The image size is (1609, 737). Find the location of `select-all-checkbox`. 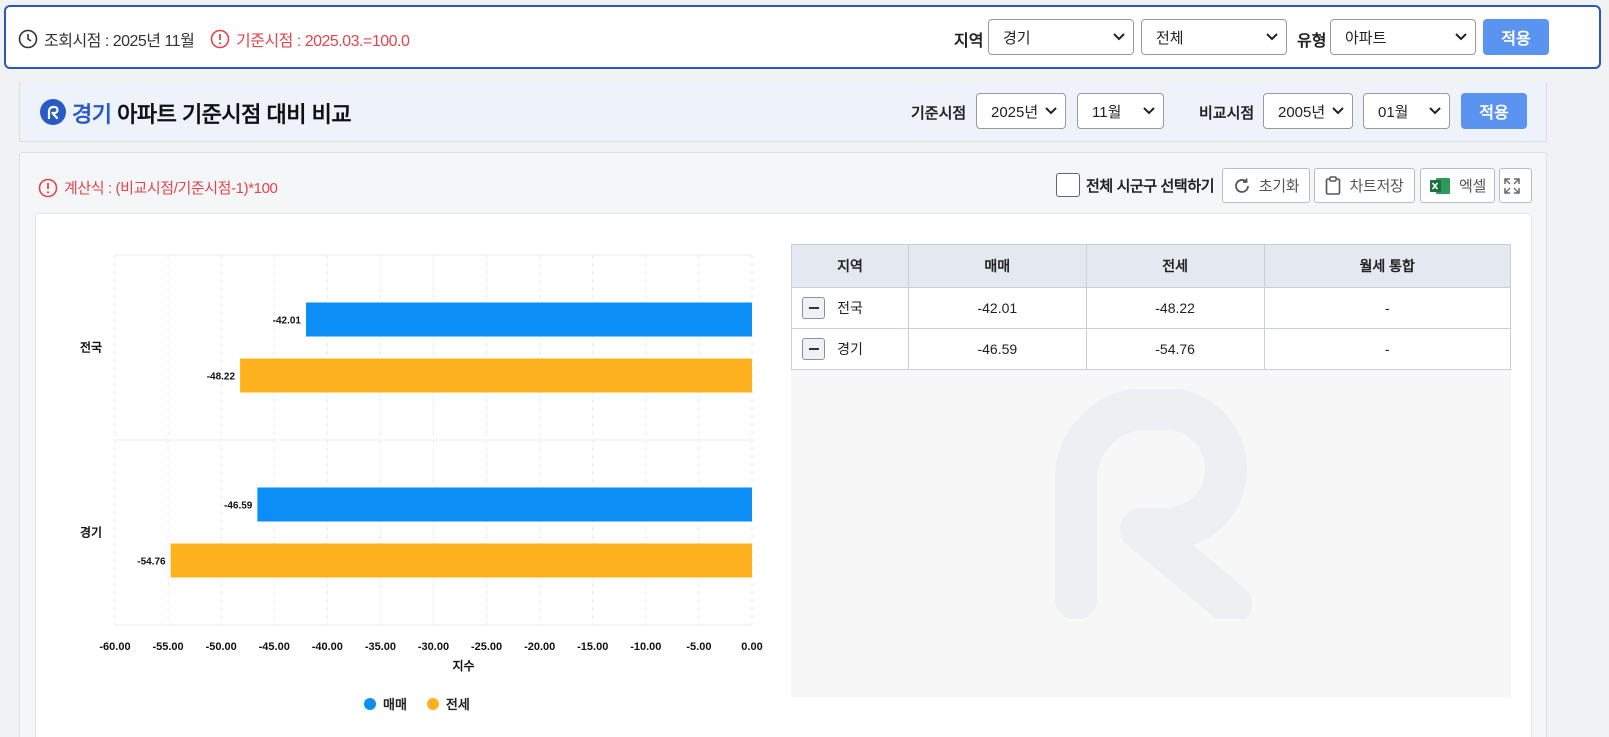

select-all-checkbox is located at coordinates (1068, 185).